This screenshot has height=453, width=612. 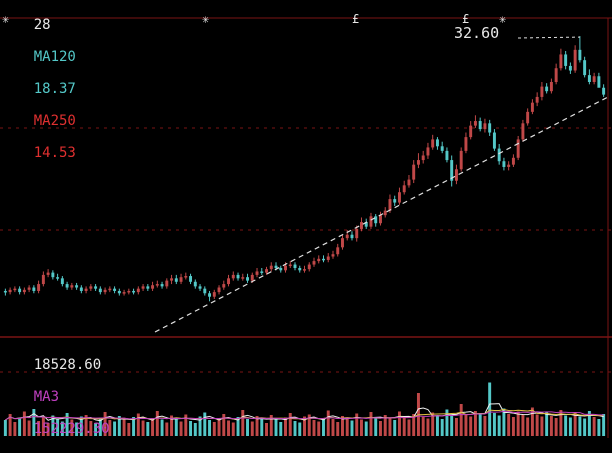 I want to click on ma3-label: MA3, so click(x=46, y=397).